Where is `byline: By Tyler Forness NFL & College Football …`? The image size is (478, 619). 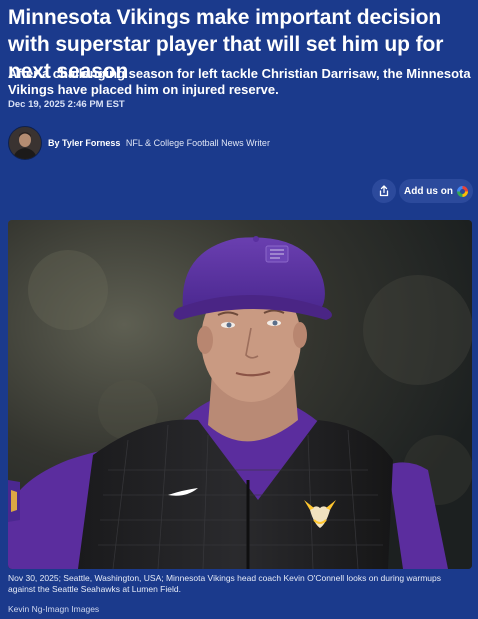
byline: By Tyler Forness NFL & College Football … is located at coordinates (159, 143).